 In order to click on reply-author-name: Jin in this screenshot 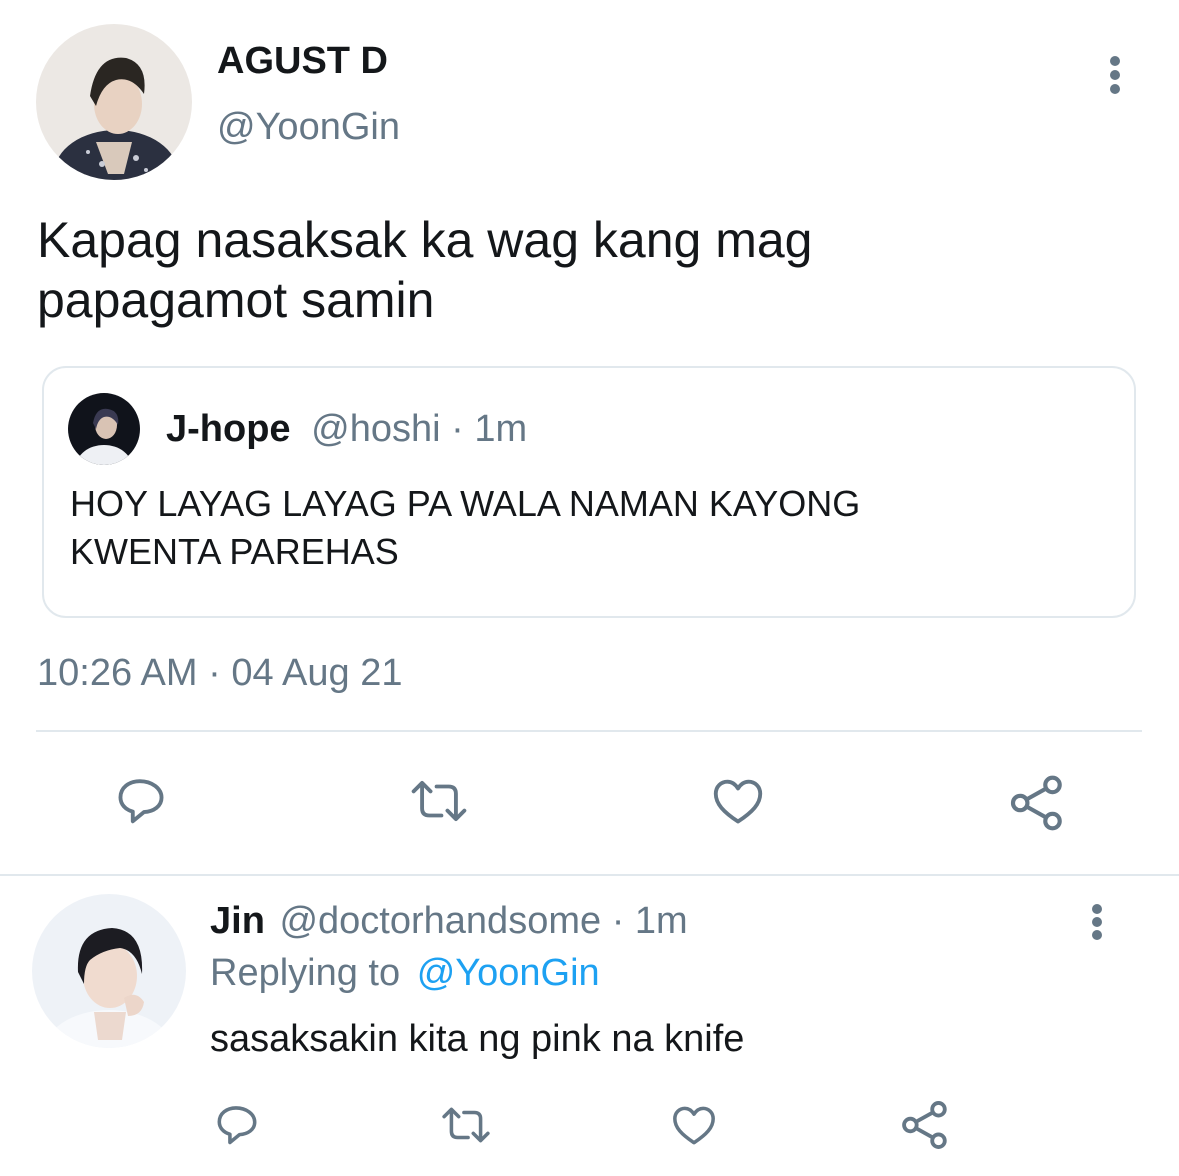, I will do `click(237, 921)`.